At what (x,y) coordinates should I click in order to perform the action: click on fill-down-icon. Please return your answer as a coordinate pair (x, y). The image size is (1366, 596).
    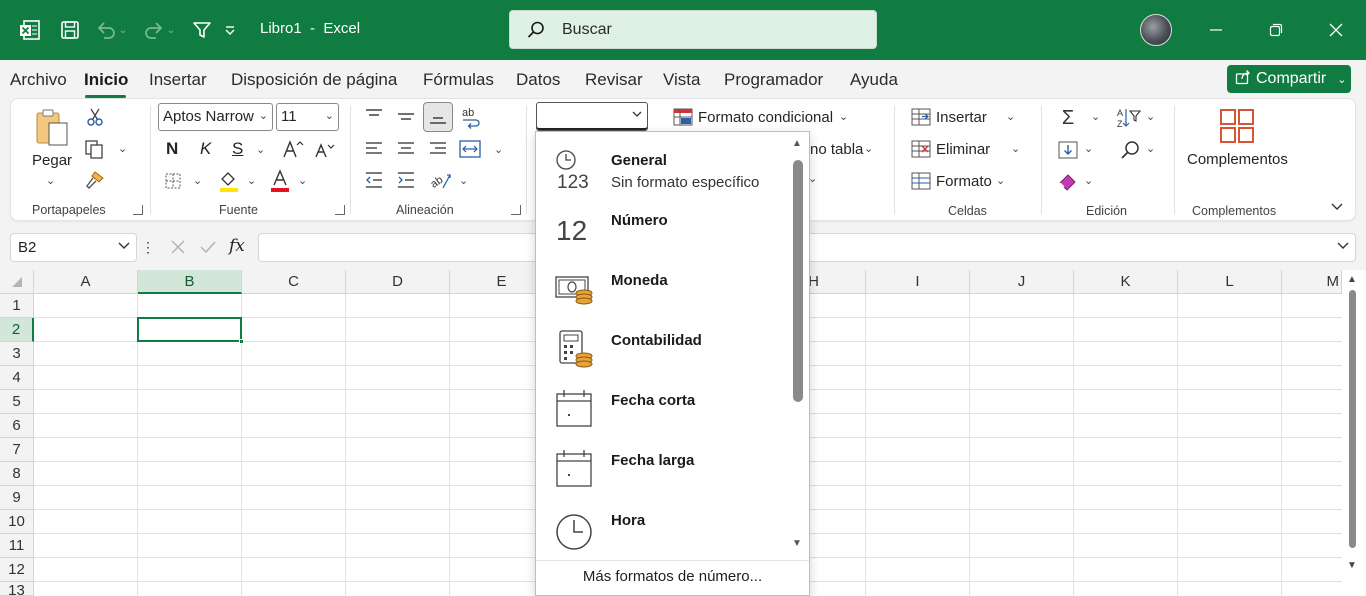
    Looking at the image, I should click on (1068, 150).